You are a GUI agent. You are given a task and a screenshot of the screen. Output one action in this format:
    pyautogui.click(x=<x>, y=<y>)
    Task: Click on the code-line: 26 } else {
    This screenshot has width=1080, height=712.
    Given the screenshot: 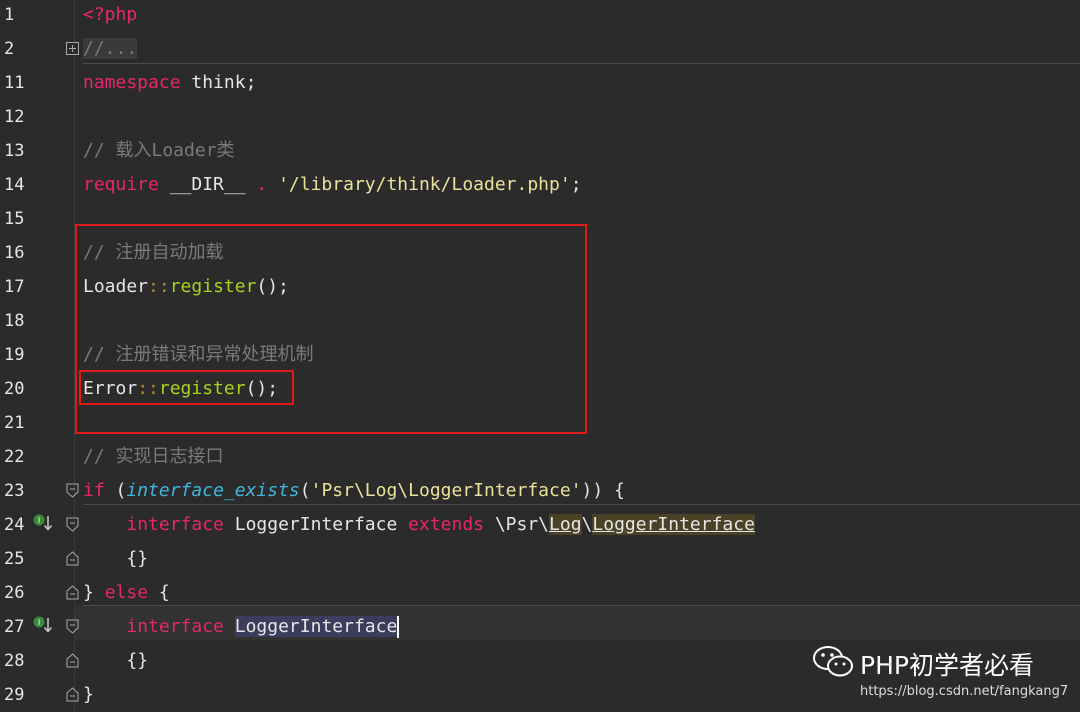 What is the action you would take?
    pyautogui.click(x=540, y=593)
    